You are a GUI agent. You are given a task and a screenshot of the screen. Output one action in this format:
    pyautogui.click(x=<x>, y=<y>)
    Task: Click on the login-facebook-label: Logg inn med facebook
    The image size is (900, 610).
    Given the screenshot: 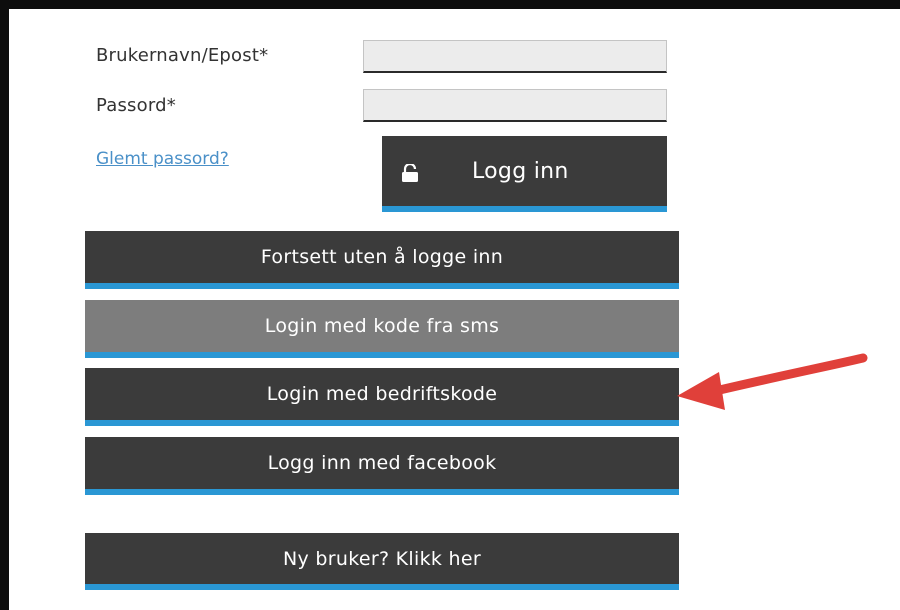 What is the action you would take?
    pyautogui.click(x=382, y=463)
    